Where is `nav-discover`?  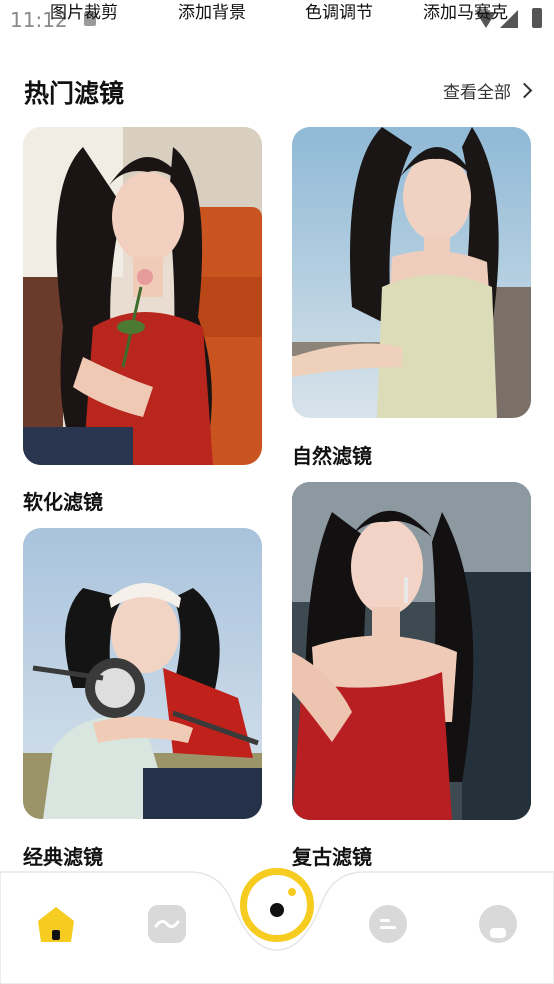
nav-discover is located at coordinates (167, 924).